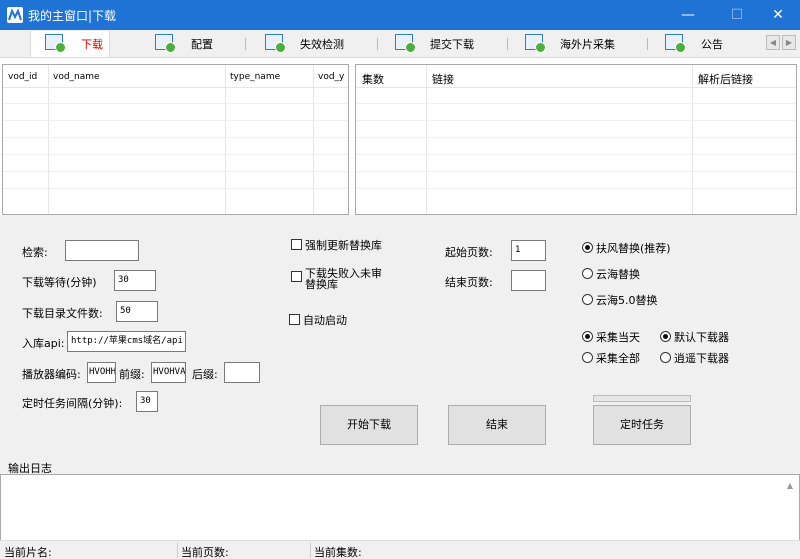 This screenshot has width=800, height=559. What do you see at coordinates (469, 252) in the screenshot?
I see `start-page-label: 起始页数:` at bounding box center [469, 252].